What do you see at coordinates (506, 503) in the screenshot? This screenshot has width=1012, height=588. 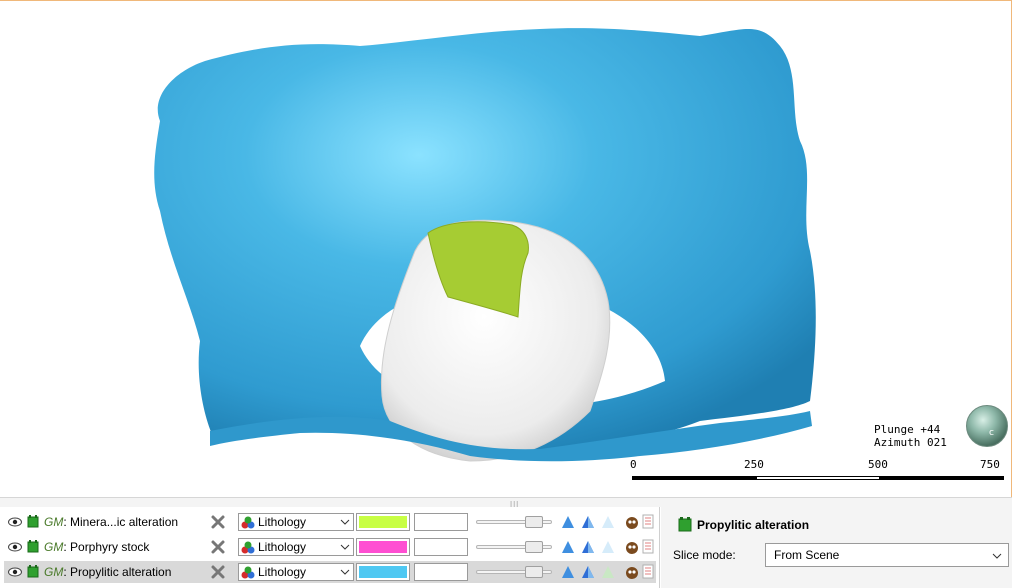 I see `panel-splitter: |||` at bounding box center [506, 503].